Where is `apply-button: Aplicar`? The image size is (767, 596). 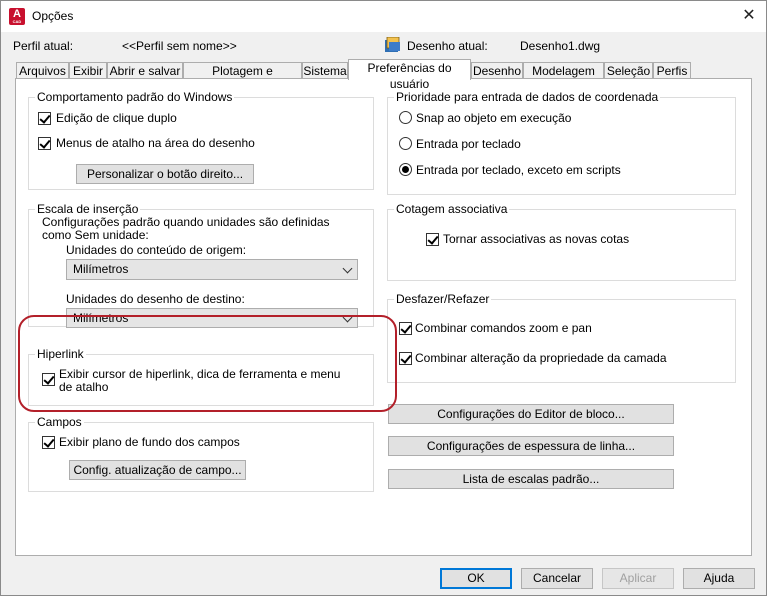 apply-button: Aplicar is located at coordinates (638, 578).